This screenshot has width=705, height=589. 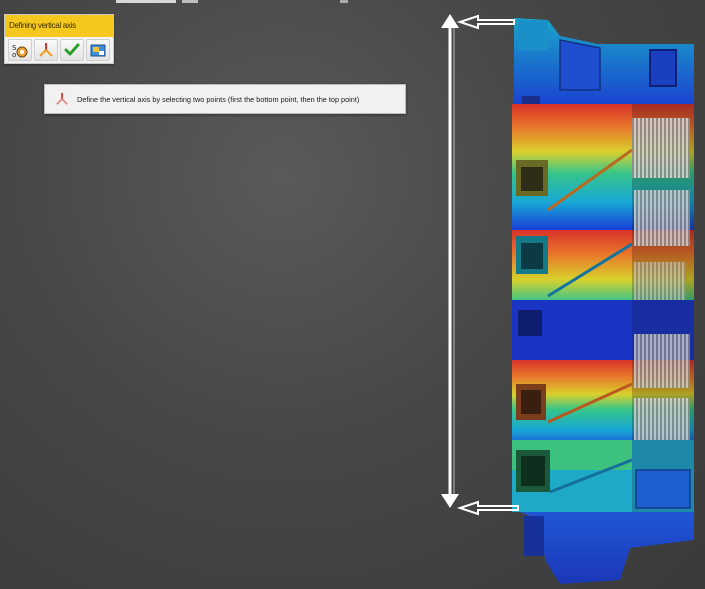 I want to click on confirm-button, so click(x=72, y=50).